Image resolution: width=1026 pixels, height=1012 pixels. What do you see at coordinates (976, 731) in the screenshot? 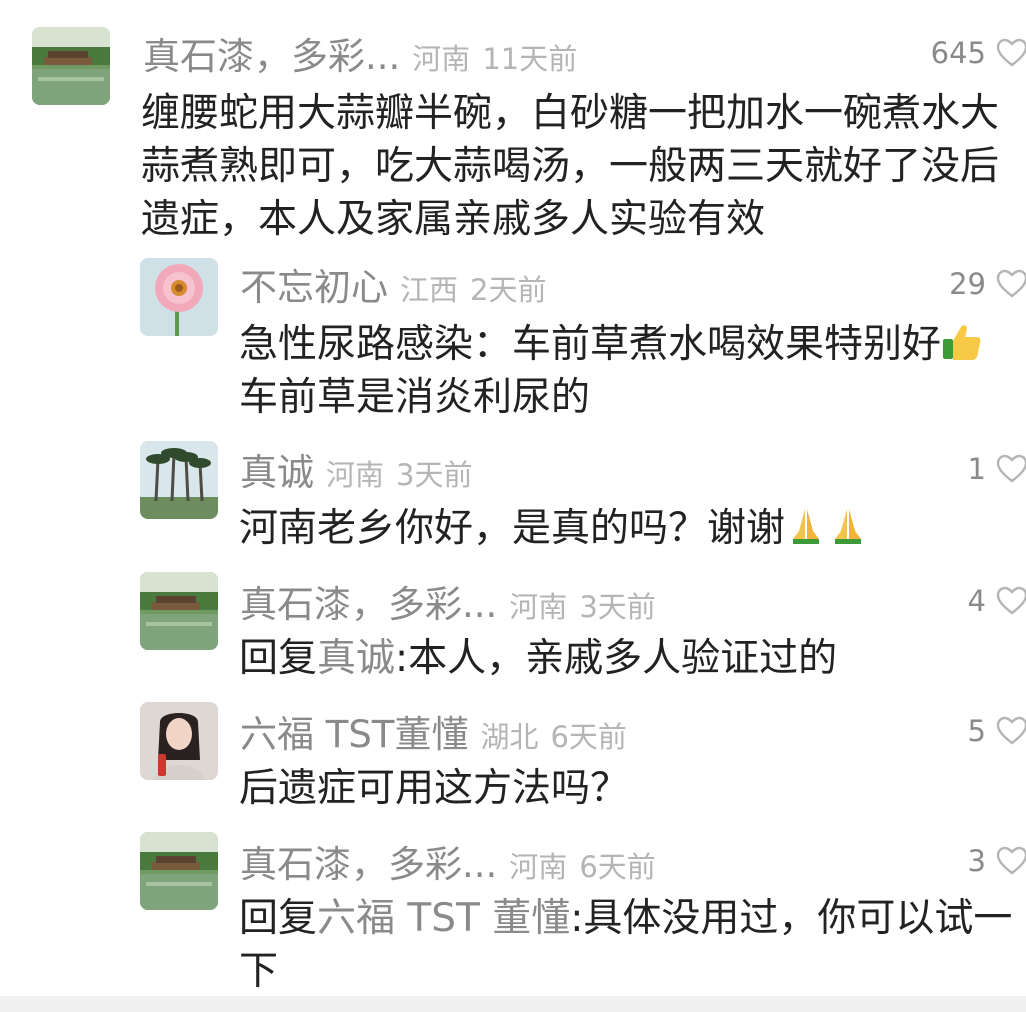
I see `like-count: 5` at bounding box center [976, 731].